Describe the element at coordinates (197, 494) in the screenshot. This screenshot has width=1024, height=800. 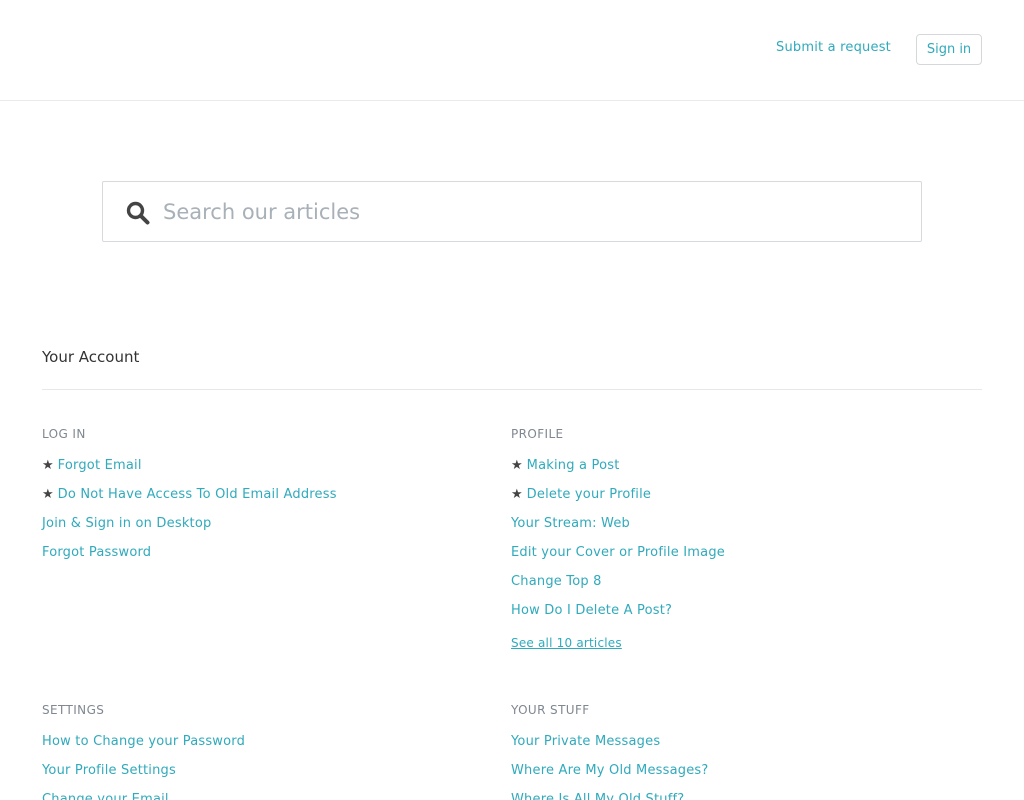
I see `article-link: Do Not Have Access To Old Email Address` at that location.